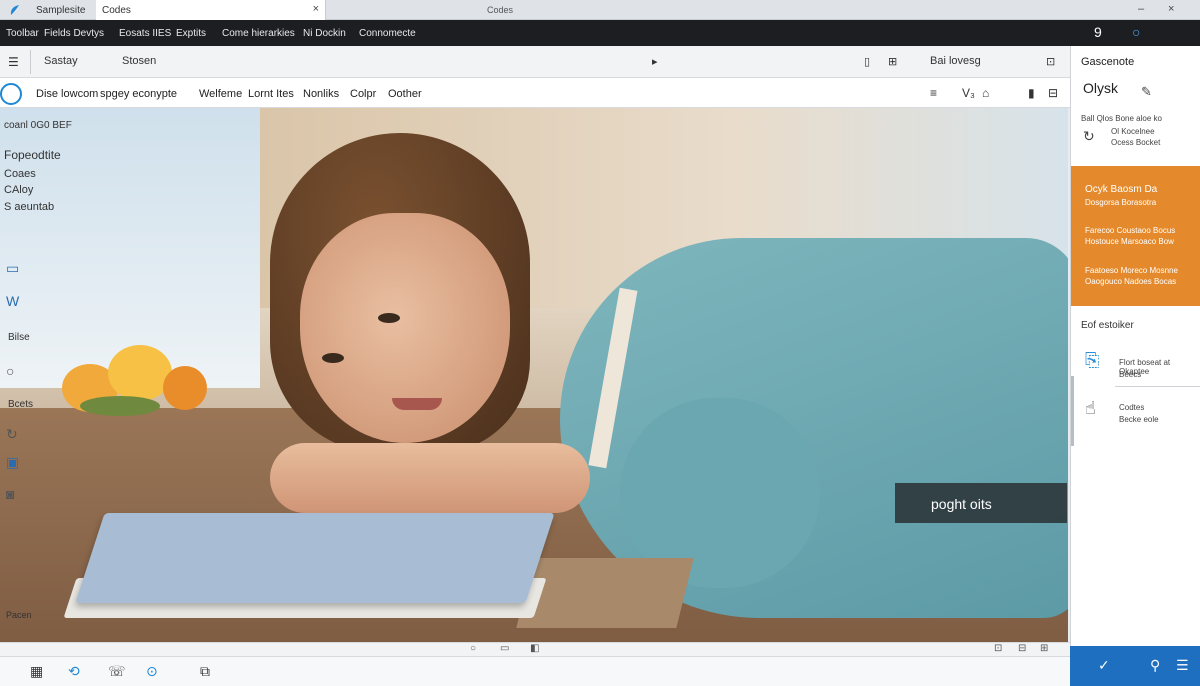 The height and width of the screenshot is (686, 1200). What do you see at coordinates (134, 380) in the screenshot?
I see `flowers-icon` at bounding box center [134, 380].